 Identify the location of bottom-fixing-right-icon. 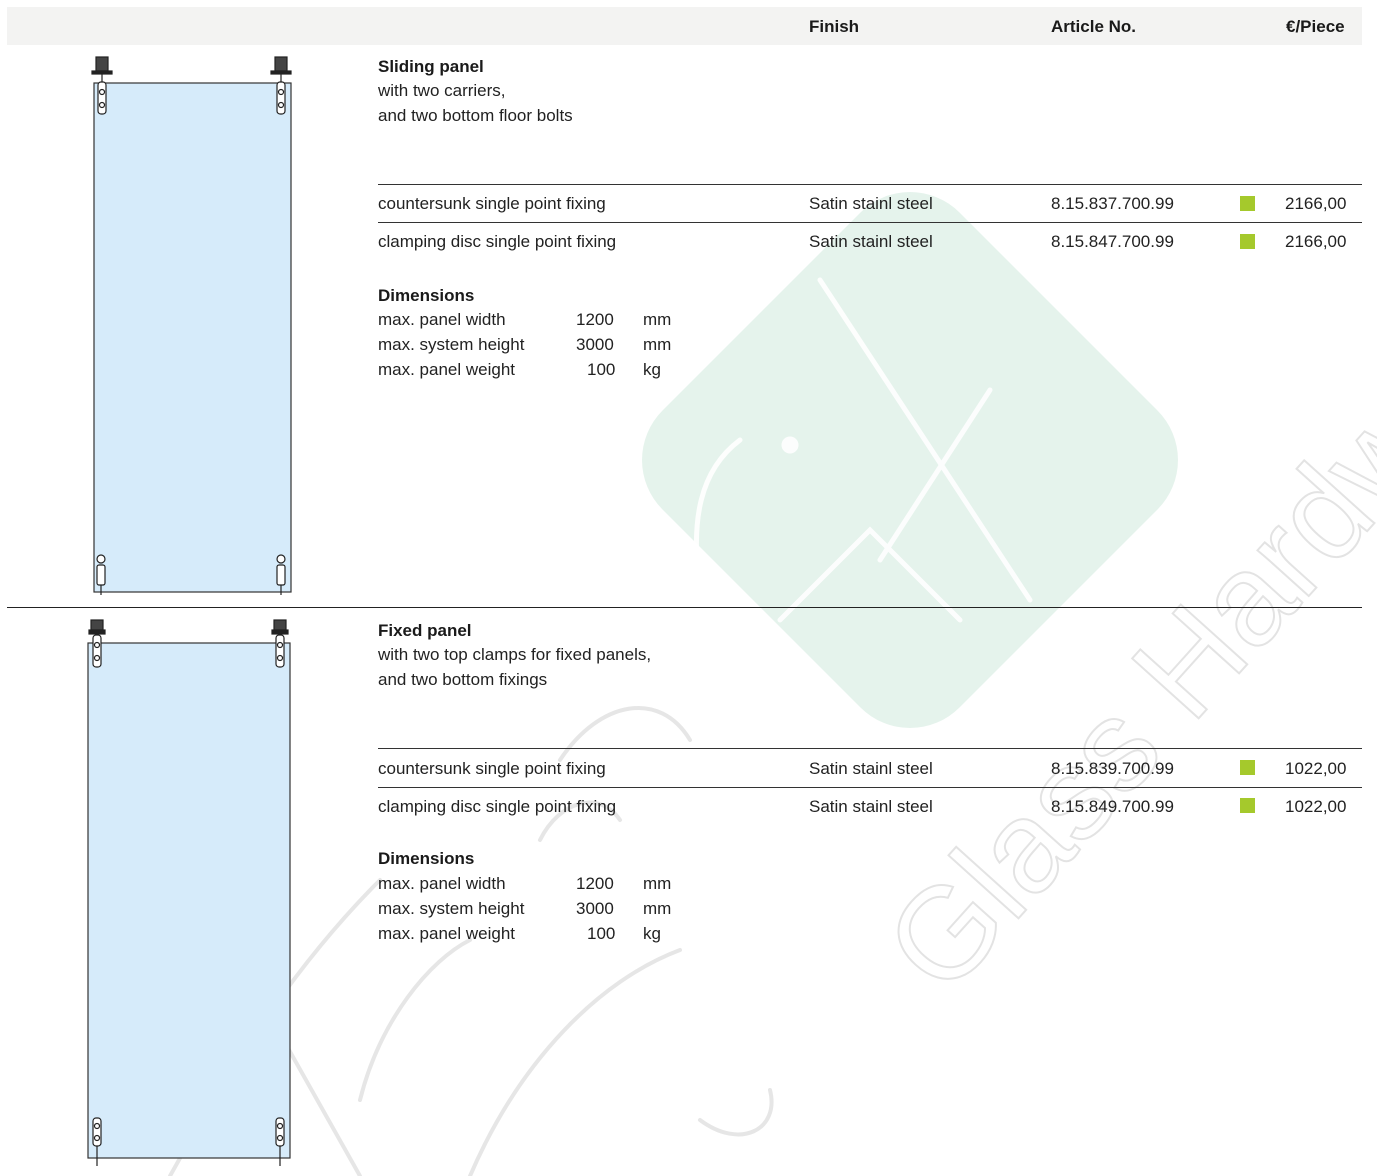
(280, 1141).